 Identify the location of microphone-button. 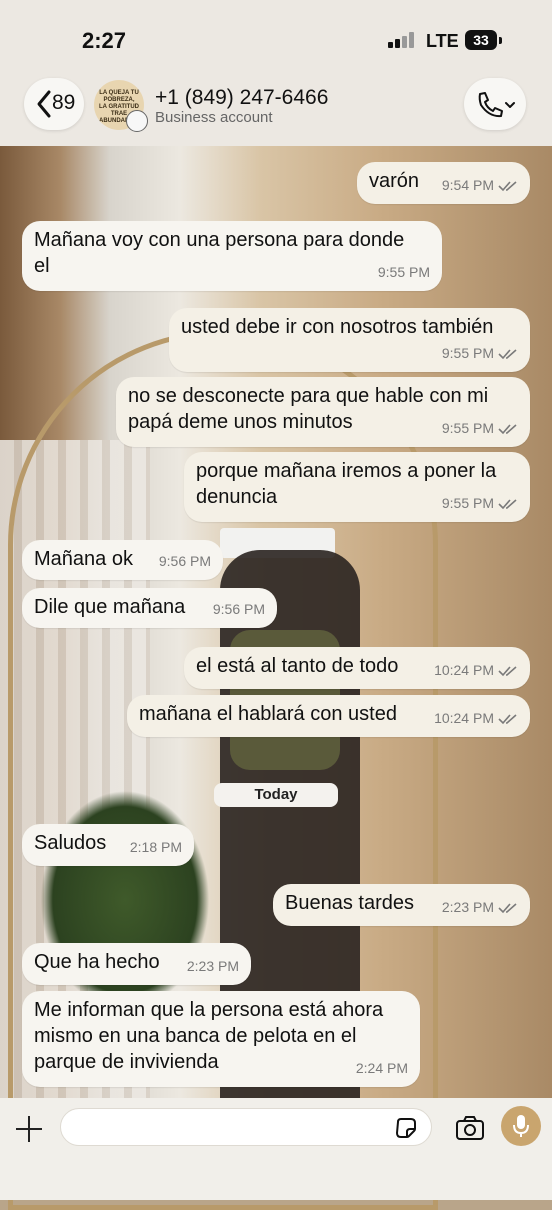
(521, 1126).